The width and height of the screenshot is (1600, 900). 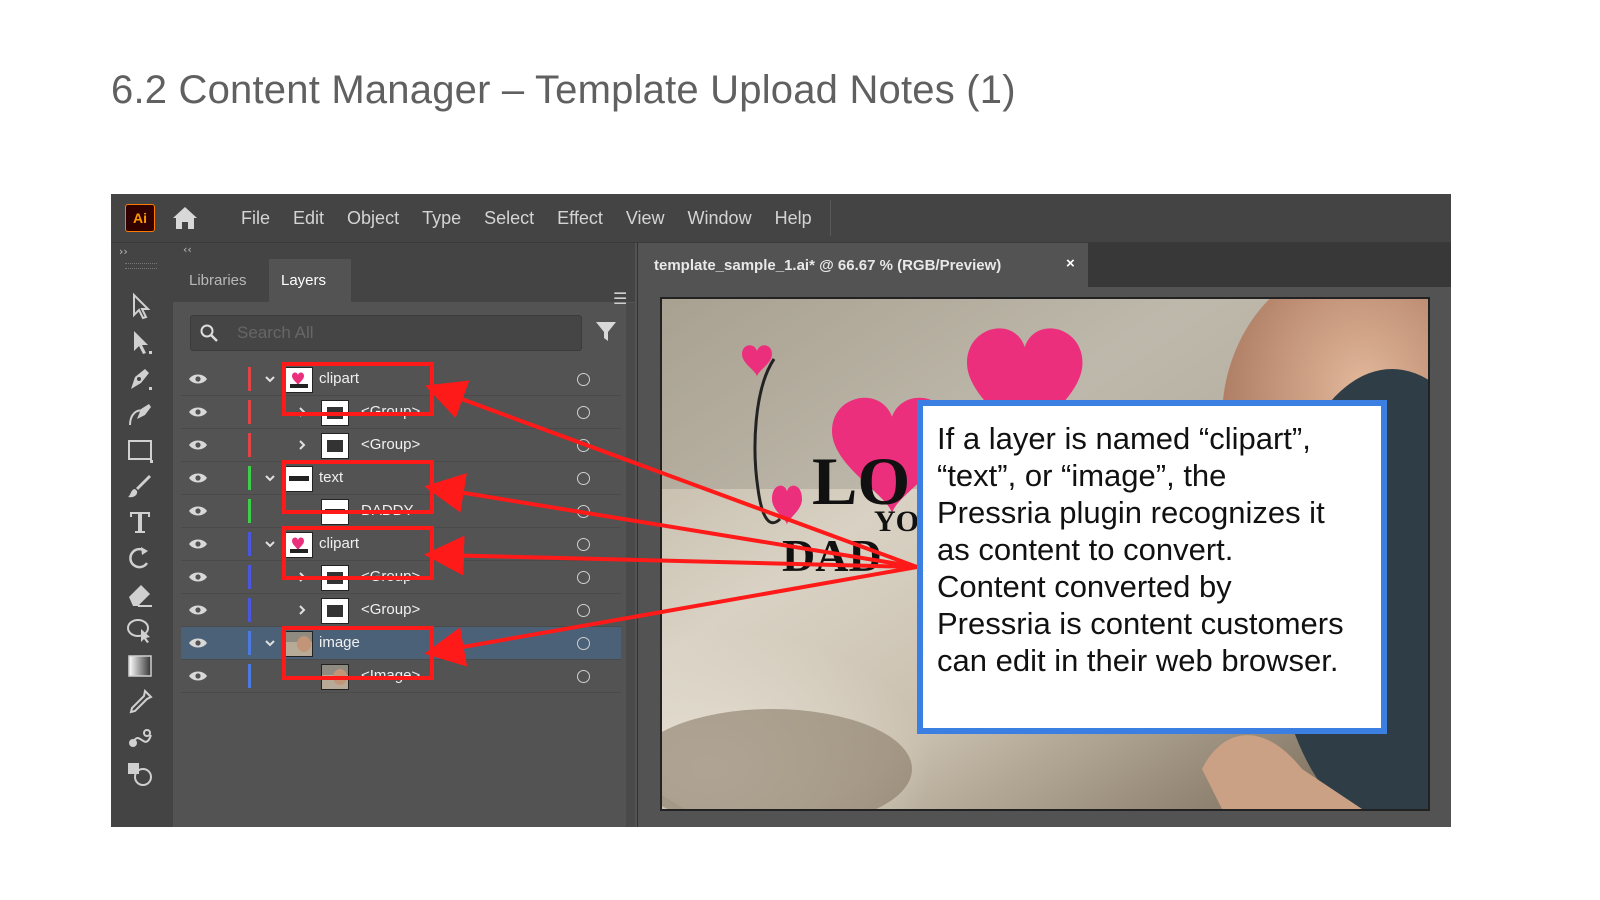 I want to click on tab-layers: Layers, so click(x=310, y=280).